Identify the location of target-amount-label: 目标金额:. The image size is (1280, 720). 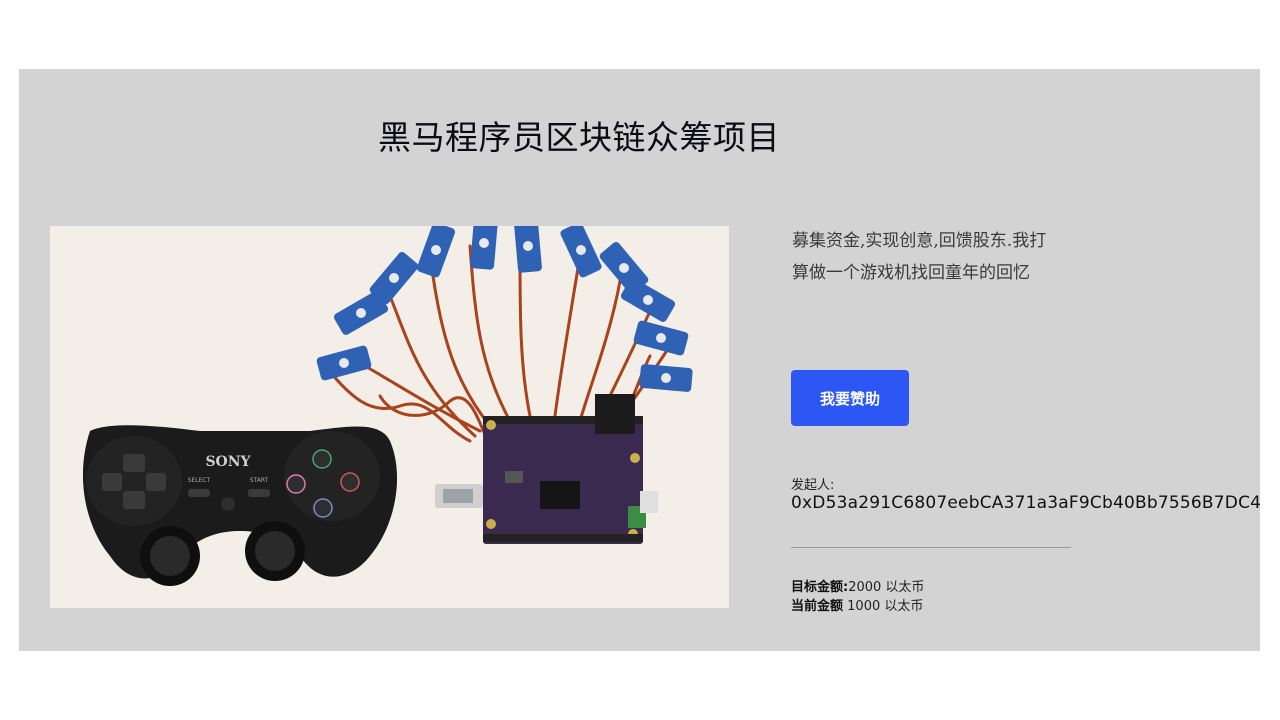
(820, 587).